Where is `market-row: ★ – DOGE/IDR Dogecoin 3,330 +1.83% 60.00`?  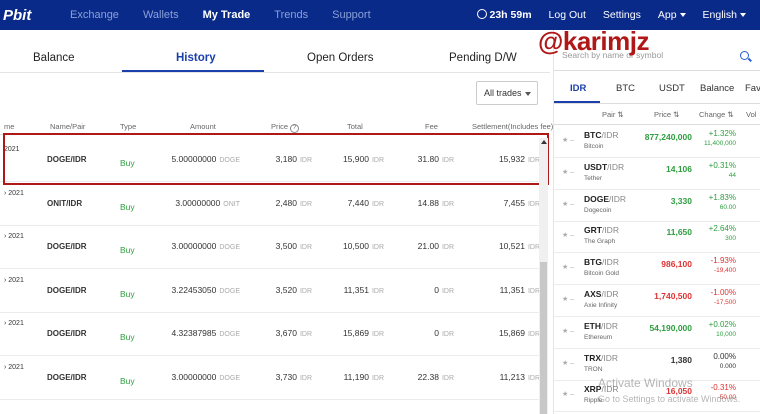 market-row: ★ – DOGE/IDR Dogecoin 3,330 +1.83% 60.00 is located at coordinates (657, 206).